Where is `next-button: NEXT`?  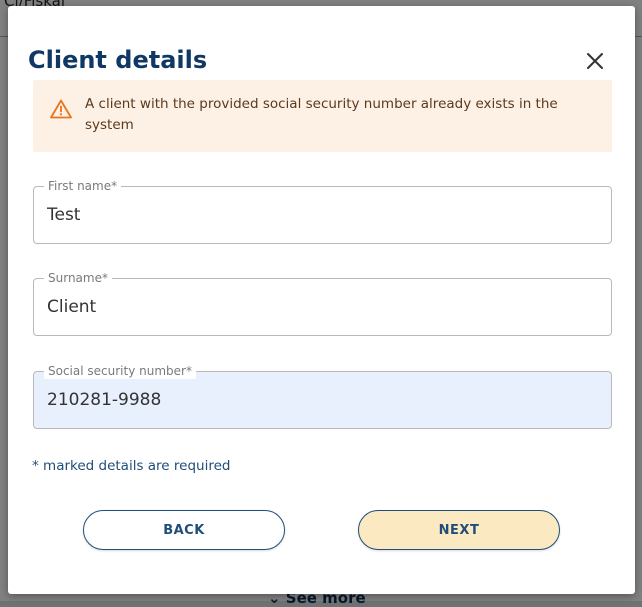 next-button: NEXT is located at coordinates (459, 530).